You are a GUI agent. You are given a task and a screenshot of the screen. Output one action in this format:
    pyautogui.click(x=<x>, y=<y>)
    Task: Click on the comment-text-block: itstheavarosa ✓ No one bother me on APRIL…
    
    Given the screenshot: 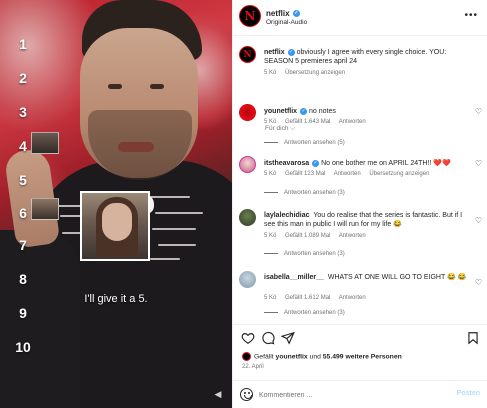 What is the action you would take?
    pyautogui.click(x=366, y=163)
    